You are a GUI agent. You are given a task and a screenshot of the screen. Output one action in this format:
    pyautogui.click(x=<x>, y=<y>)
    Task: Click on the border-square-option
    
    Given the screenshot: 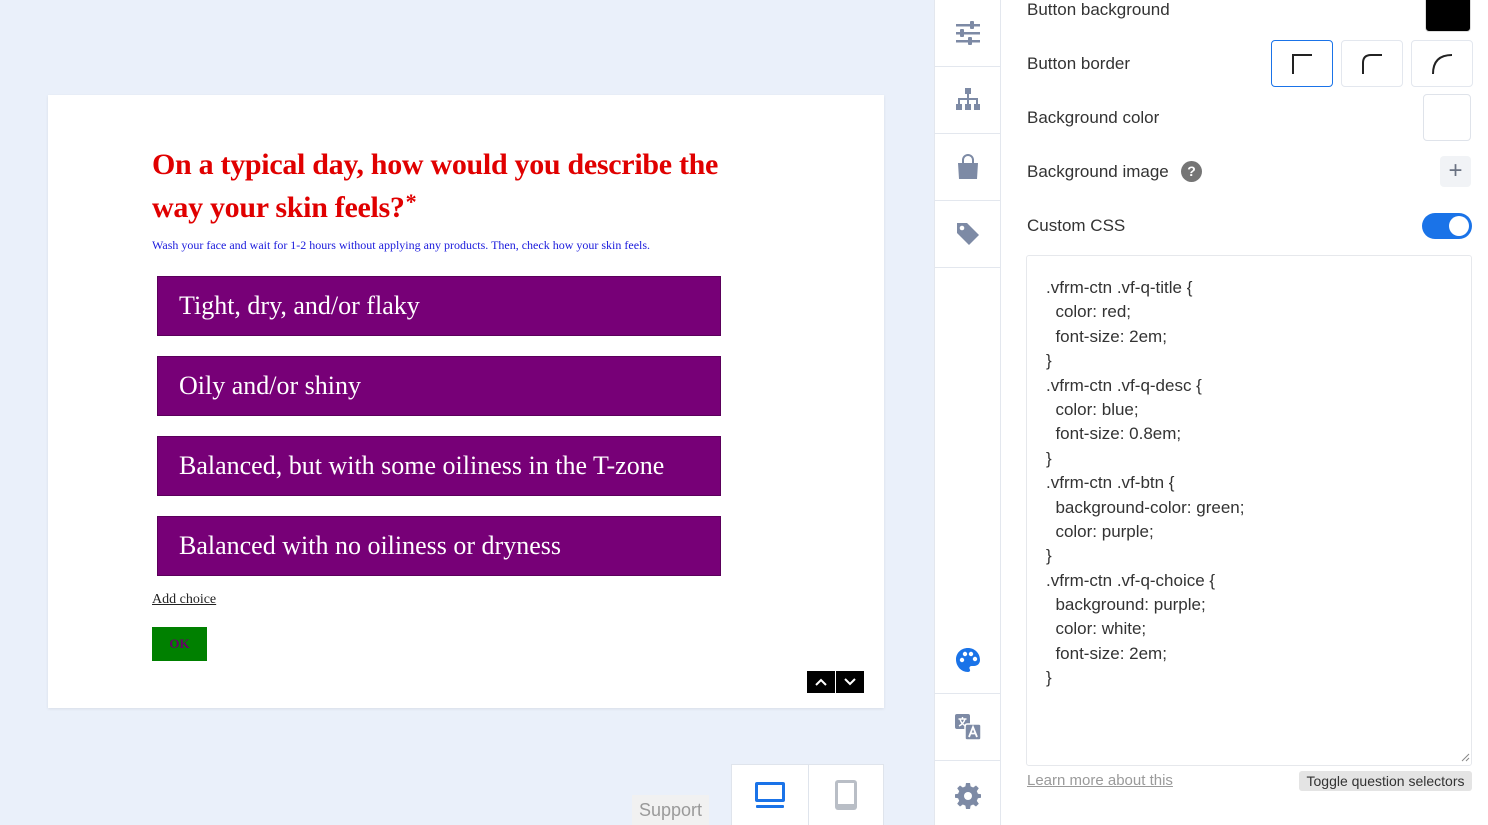 What is the action you would take?
    pyautogui.click(x=1302, y=63)
    